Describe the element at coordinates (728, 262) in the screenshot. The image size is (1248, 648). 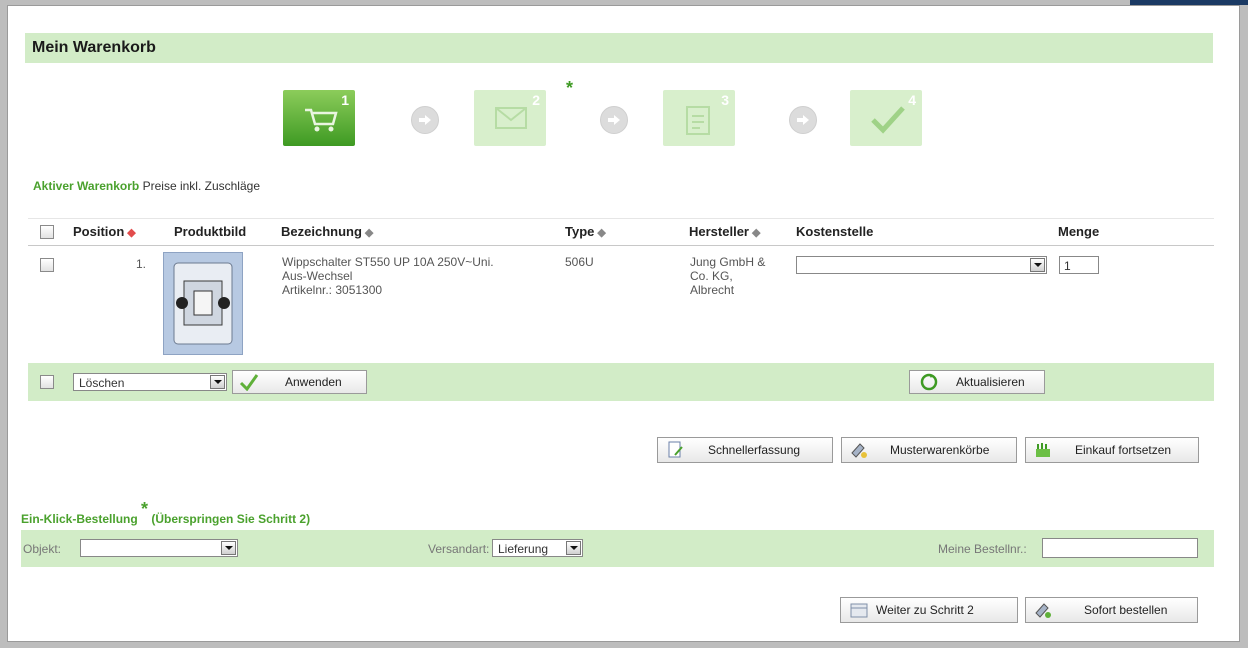
I see `manufacturer-line: Jung GmbH &` at that location.